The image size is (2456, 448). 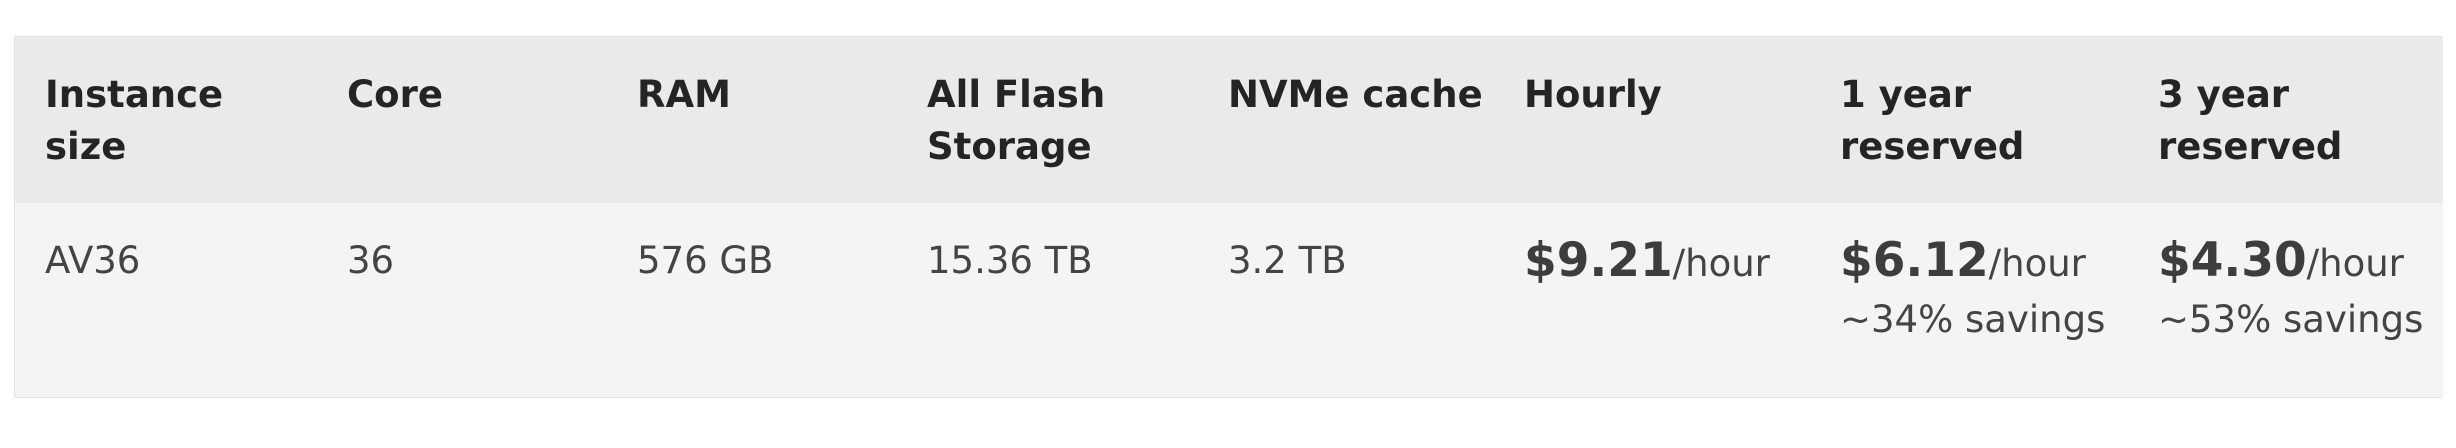 What do you see at coordinates (705, 260) in the screenshot?
I see `cell-ram: 576 GB` at bounding box center [705, 260].